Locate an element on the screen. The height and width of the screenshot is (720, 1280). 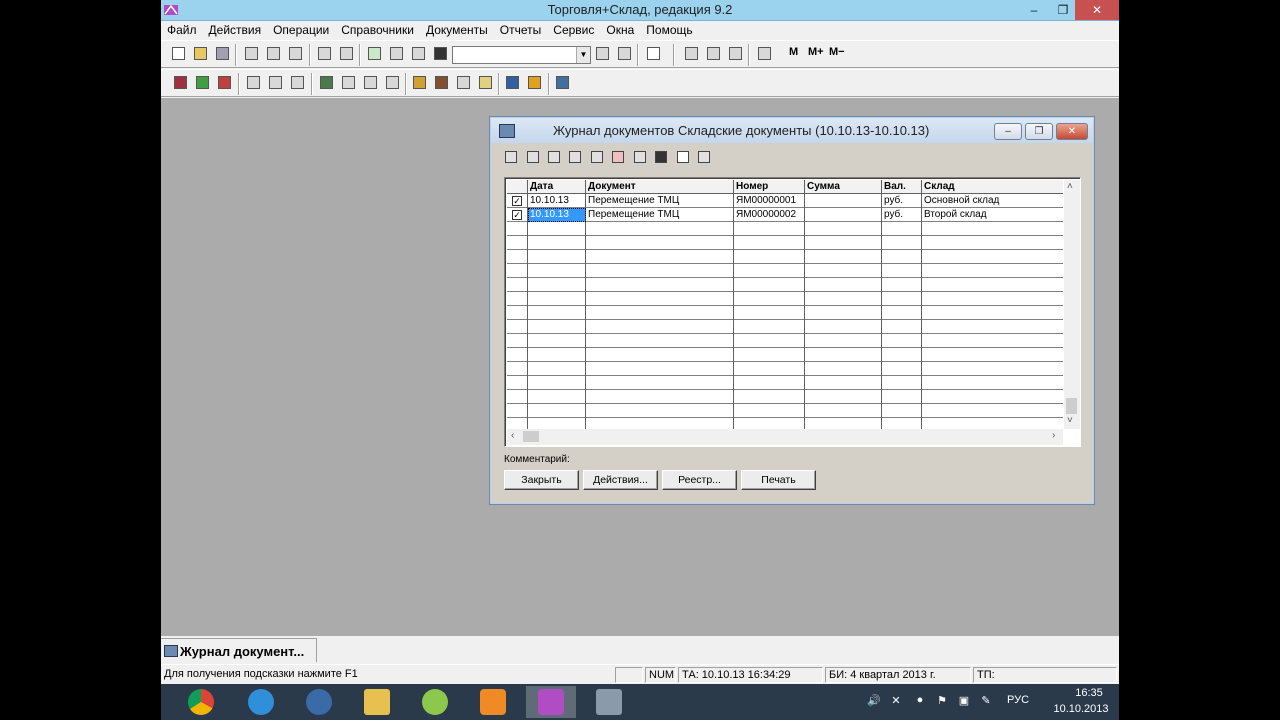
volume-icon: 🔊 is located at coordinates (874, 701).